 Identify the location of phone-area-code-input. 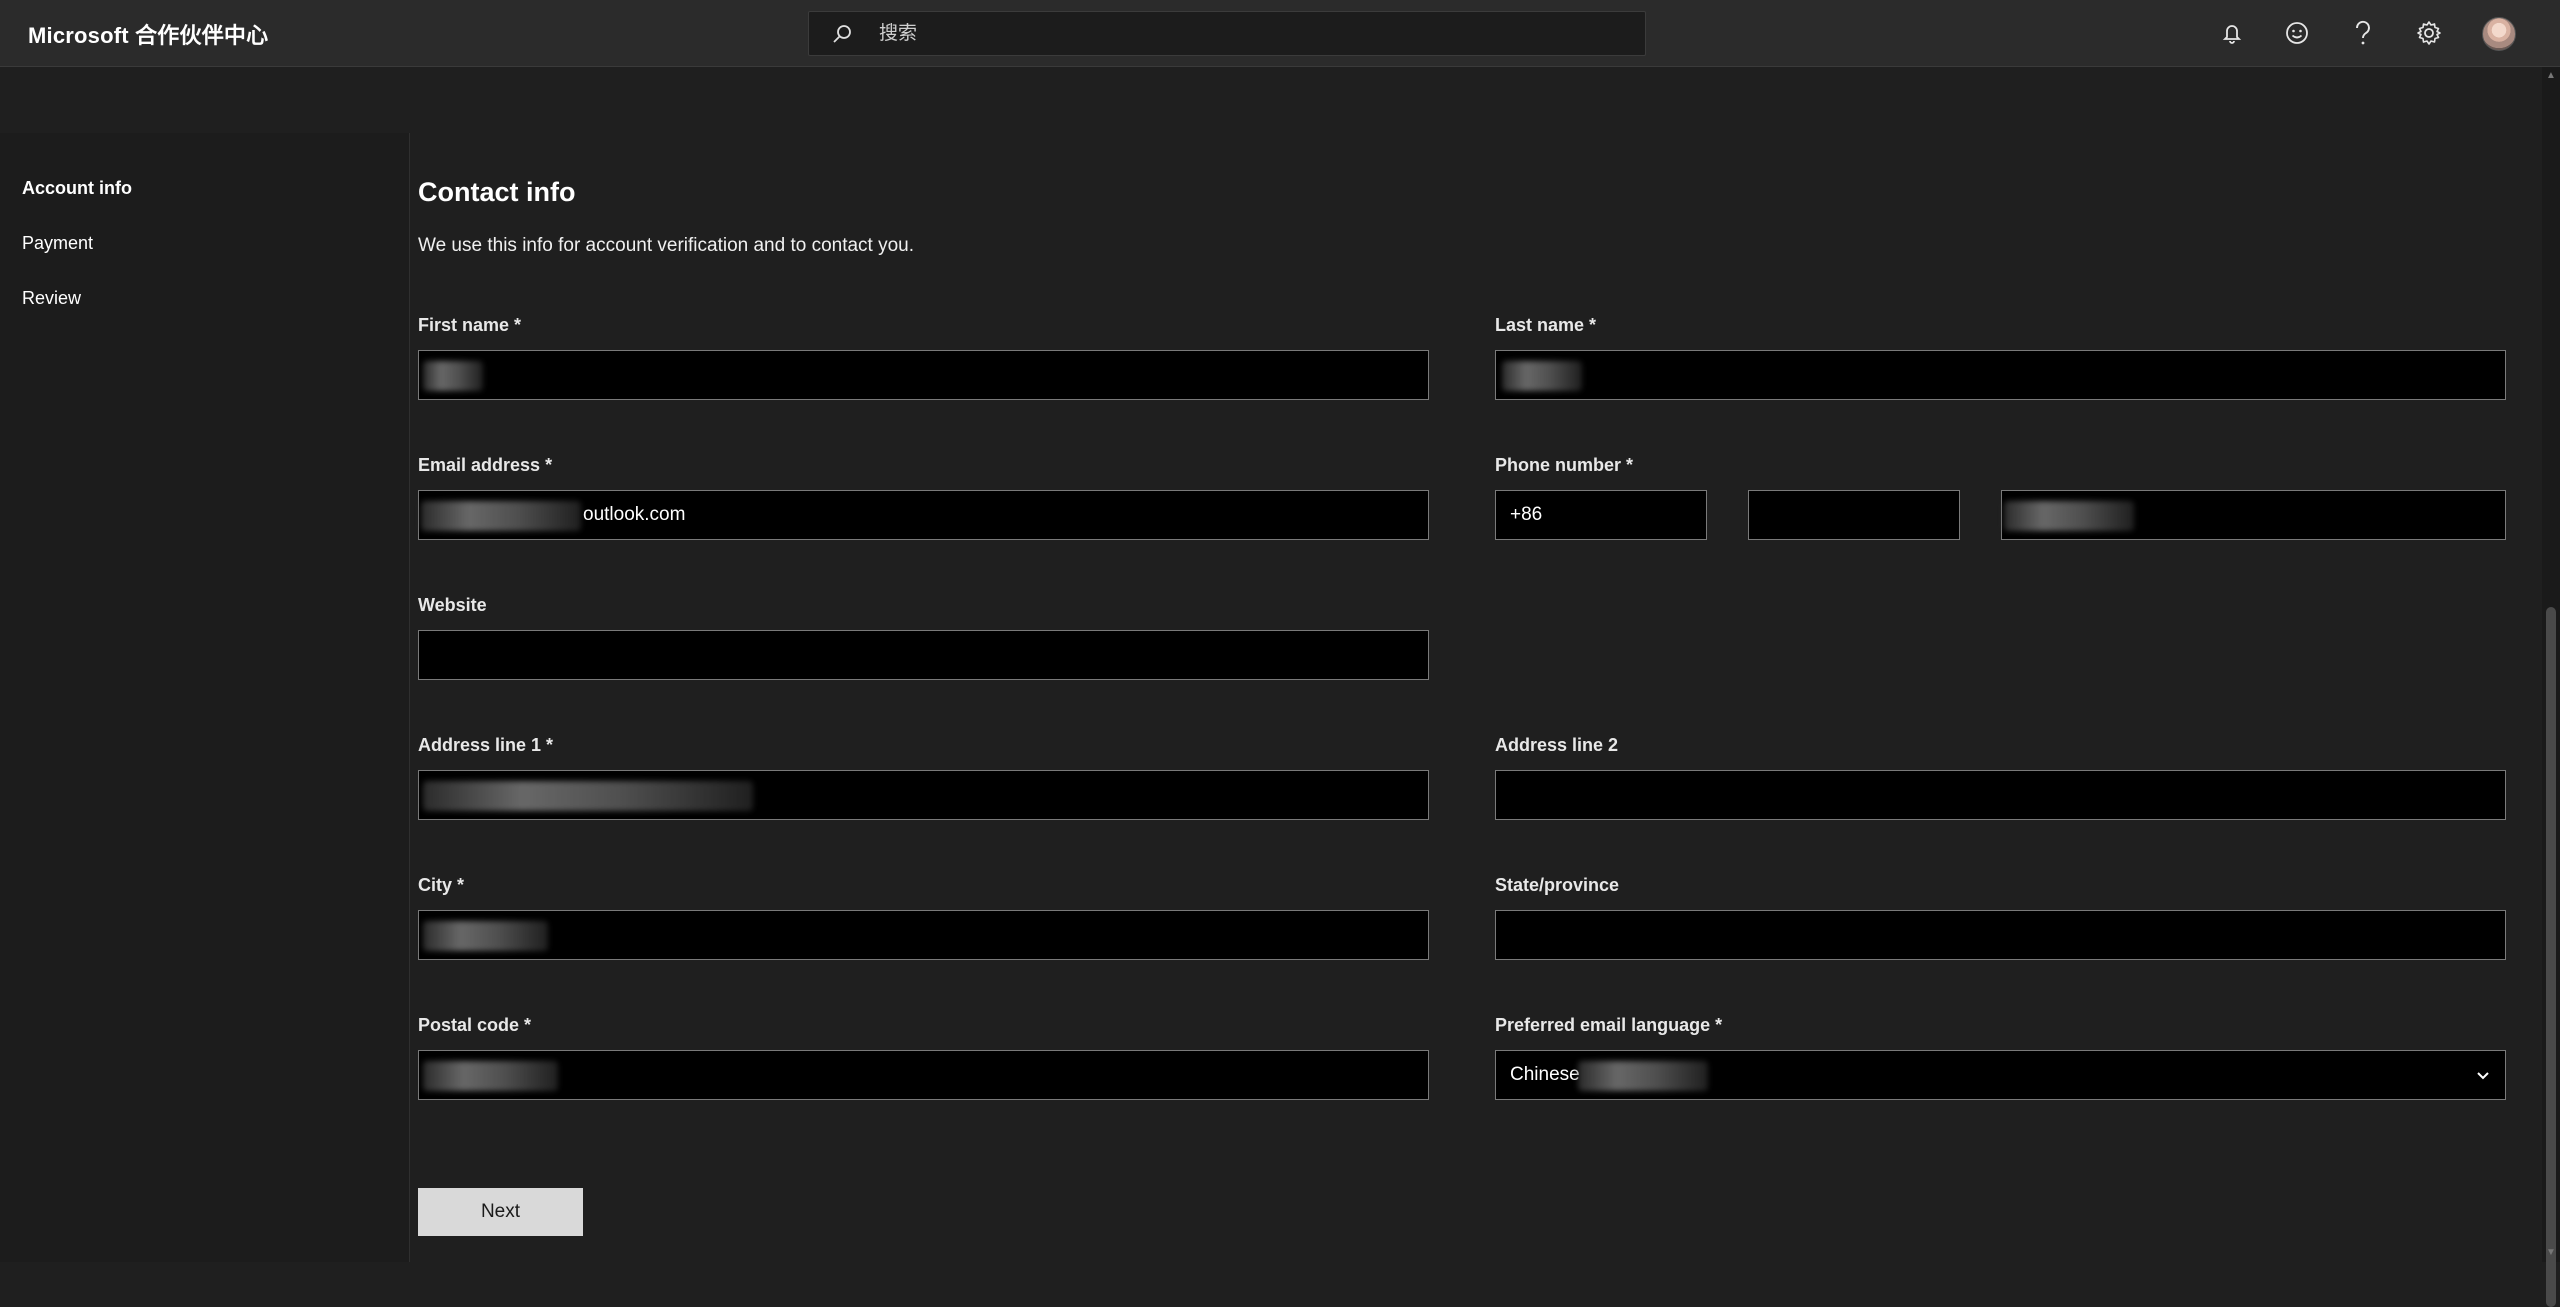
(1854, 515).